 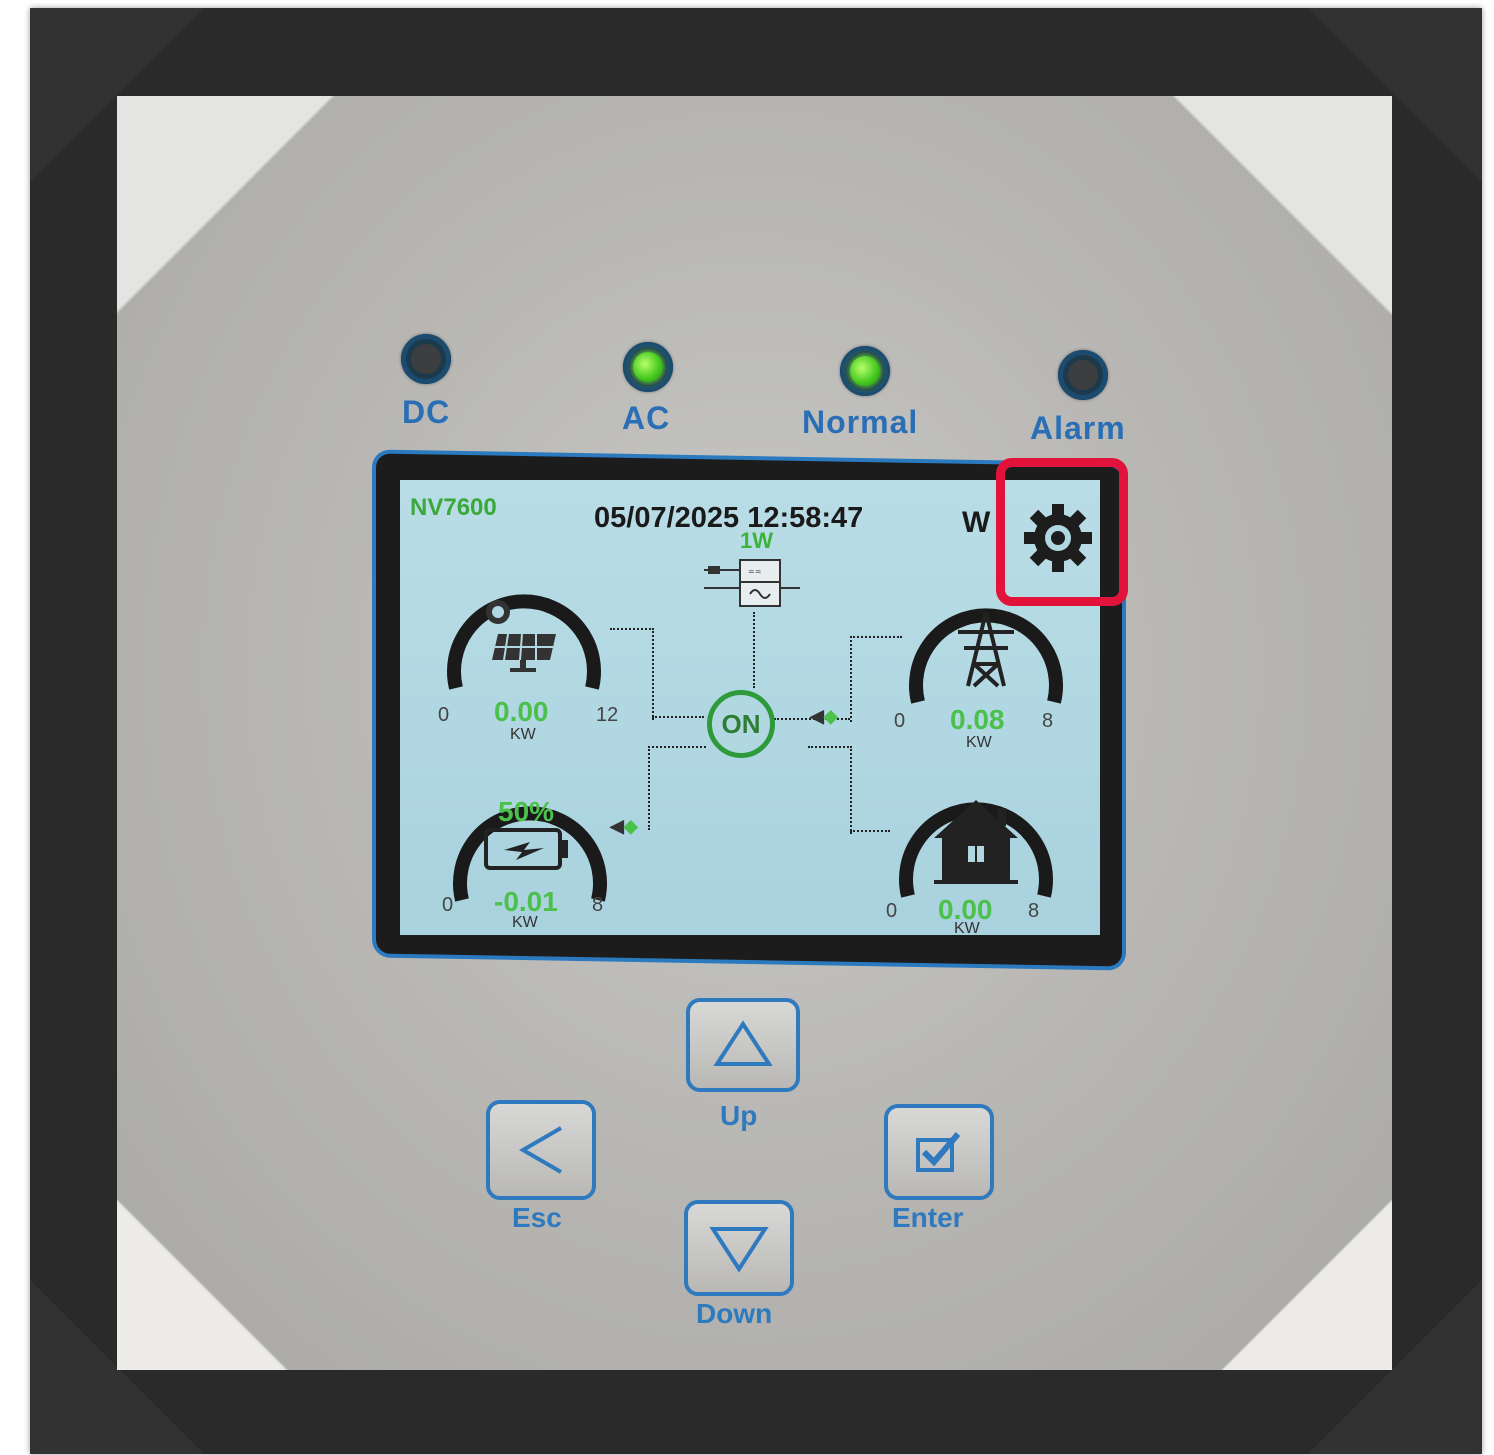 I want to click on solar-unit: KW, so click(x=523, y=734).